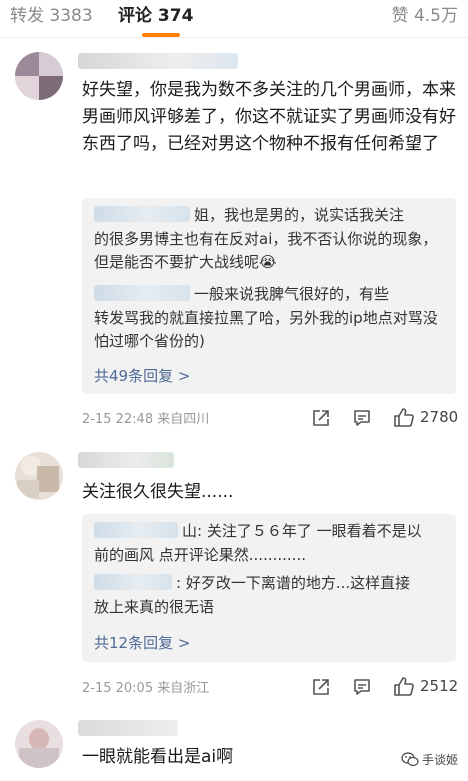  I want to click on view-more-replies-link: 共12条回复 >, so click(142, 642).